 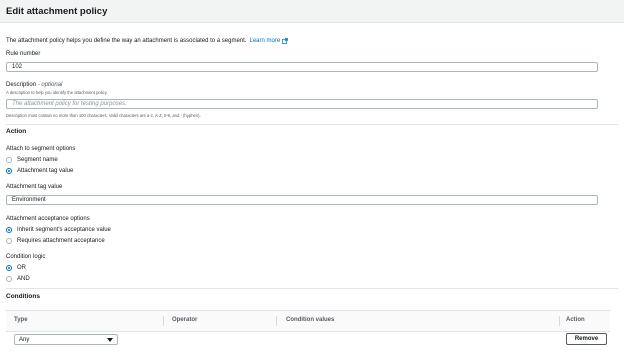 What do you see at coordinates (34, 187) in the screenshot?
I see `tag-value-label: Attachment tag value` at bounding box center [34, 187].